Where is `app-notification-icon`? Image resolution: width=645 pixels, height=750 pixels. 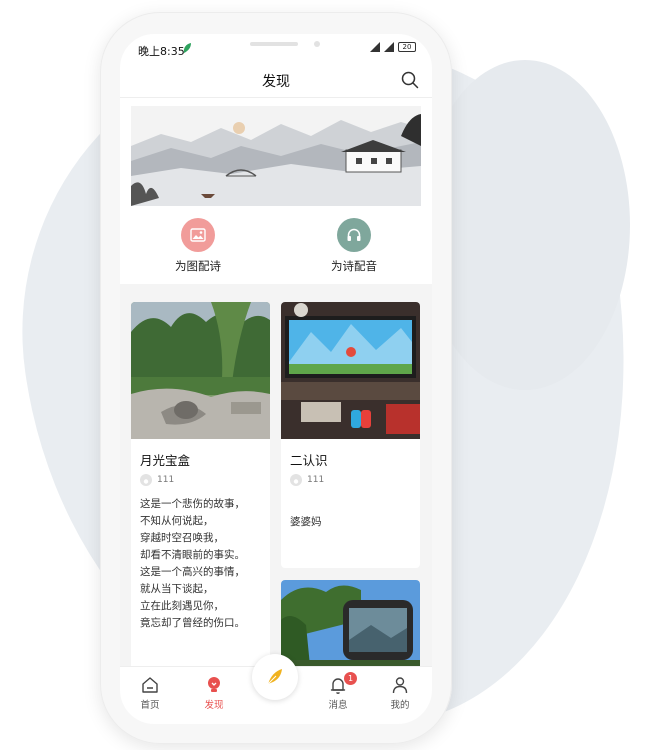
app-notification-icon is located at coordinates (187, 48).